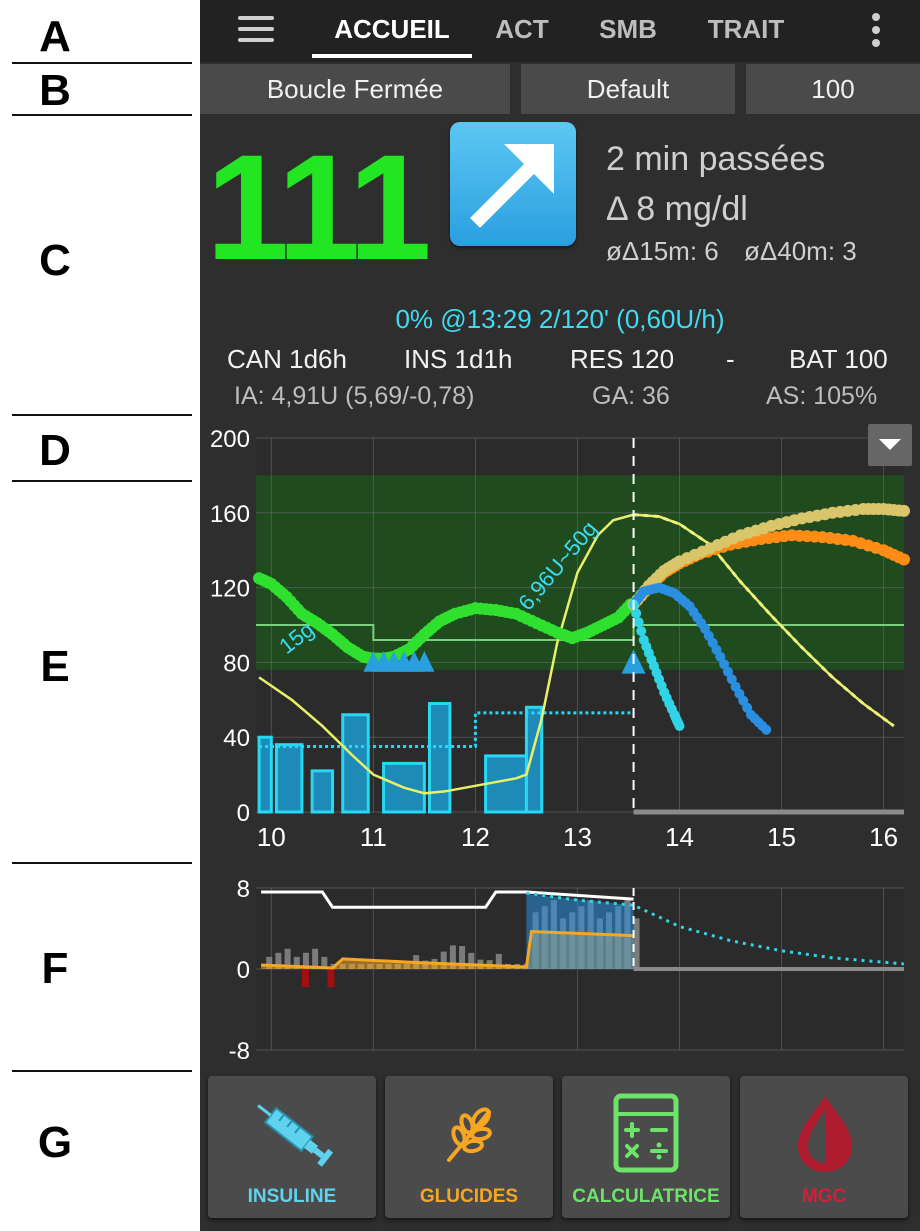 This screenshot has height=1231, width=920. What do you see at coordinates (295, 1135) in the screenshot?
I see `syringe-icon` at bounding box center [295, 1135].